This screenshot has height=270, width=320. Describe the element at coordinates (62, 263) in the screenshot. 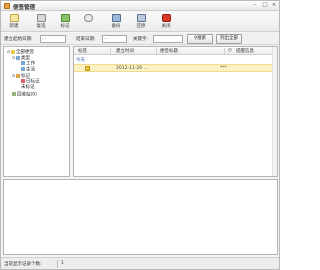

I see `record-count: 1` at that location.